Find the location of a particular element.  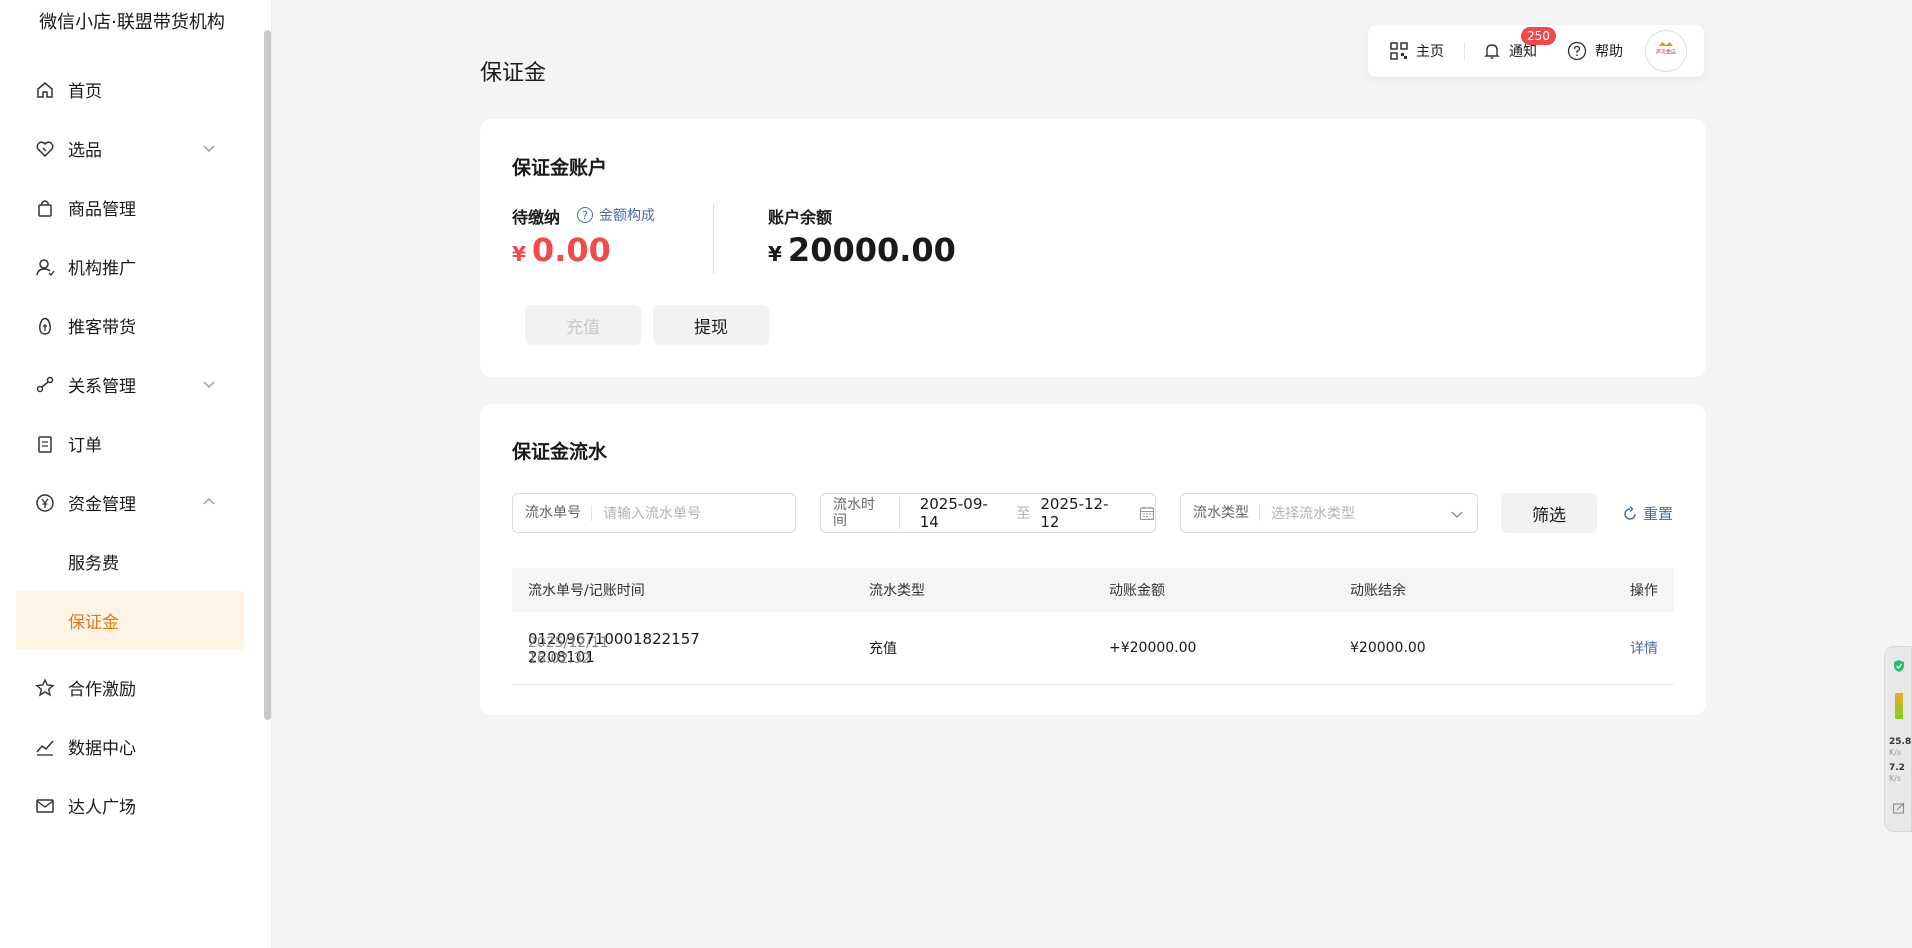

avatar: 声贝金店 is located at coordinates (1666, 51).